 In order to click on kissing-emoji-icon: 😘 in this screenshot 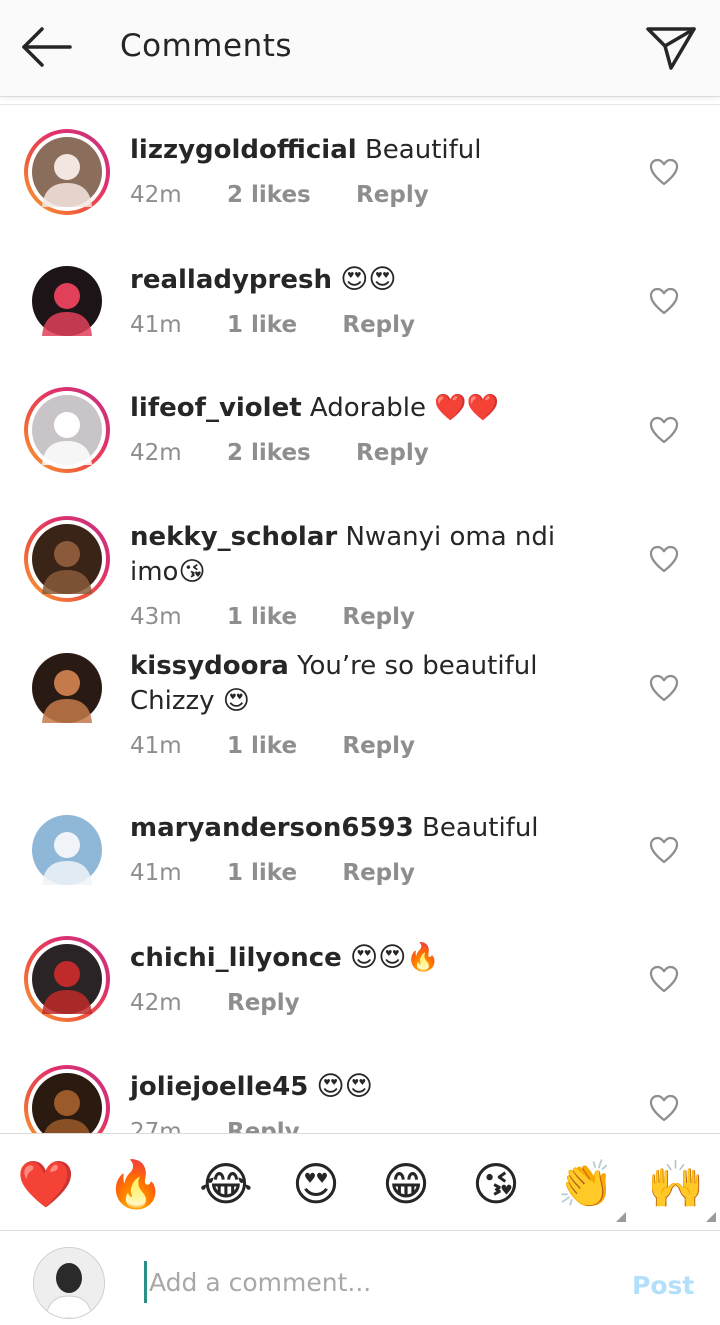, I will do `click(496, 1184)`.